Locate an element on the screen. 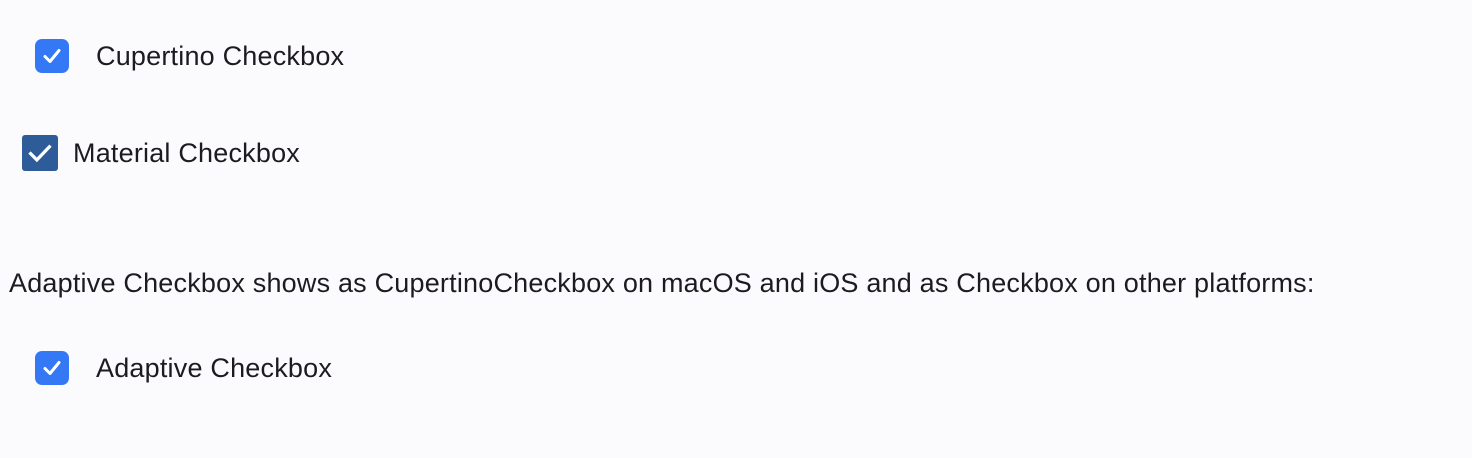  adaptive-checkbox-label: Adaptive Checkbox is located at coordinates (214, 367).